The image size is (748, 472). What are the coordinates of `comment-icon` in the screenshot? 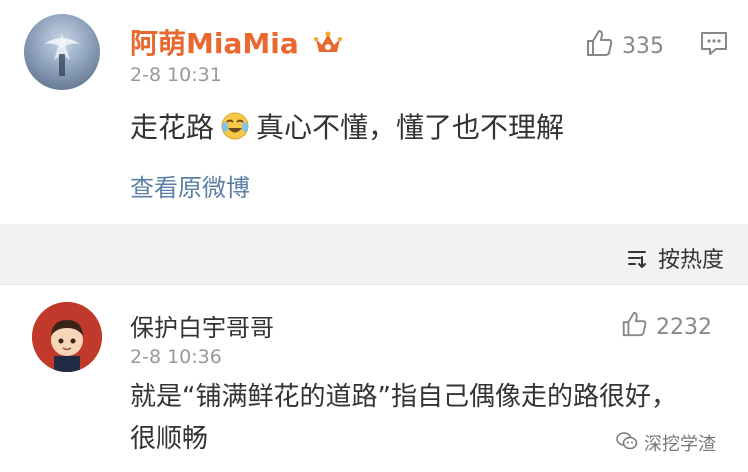 It's located at (714, 45).